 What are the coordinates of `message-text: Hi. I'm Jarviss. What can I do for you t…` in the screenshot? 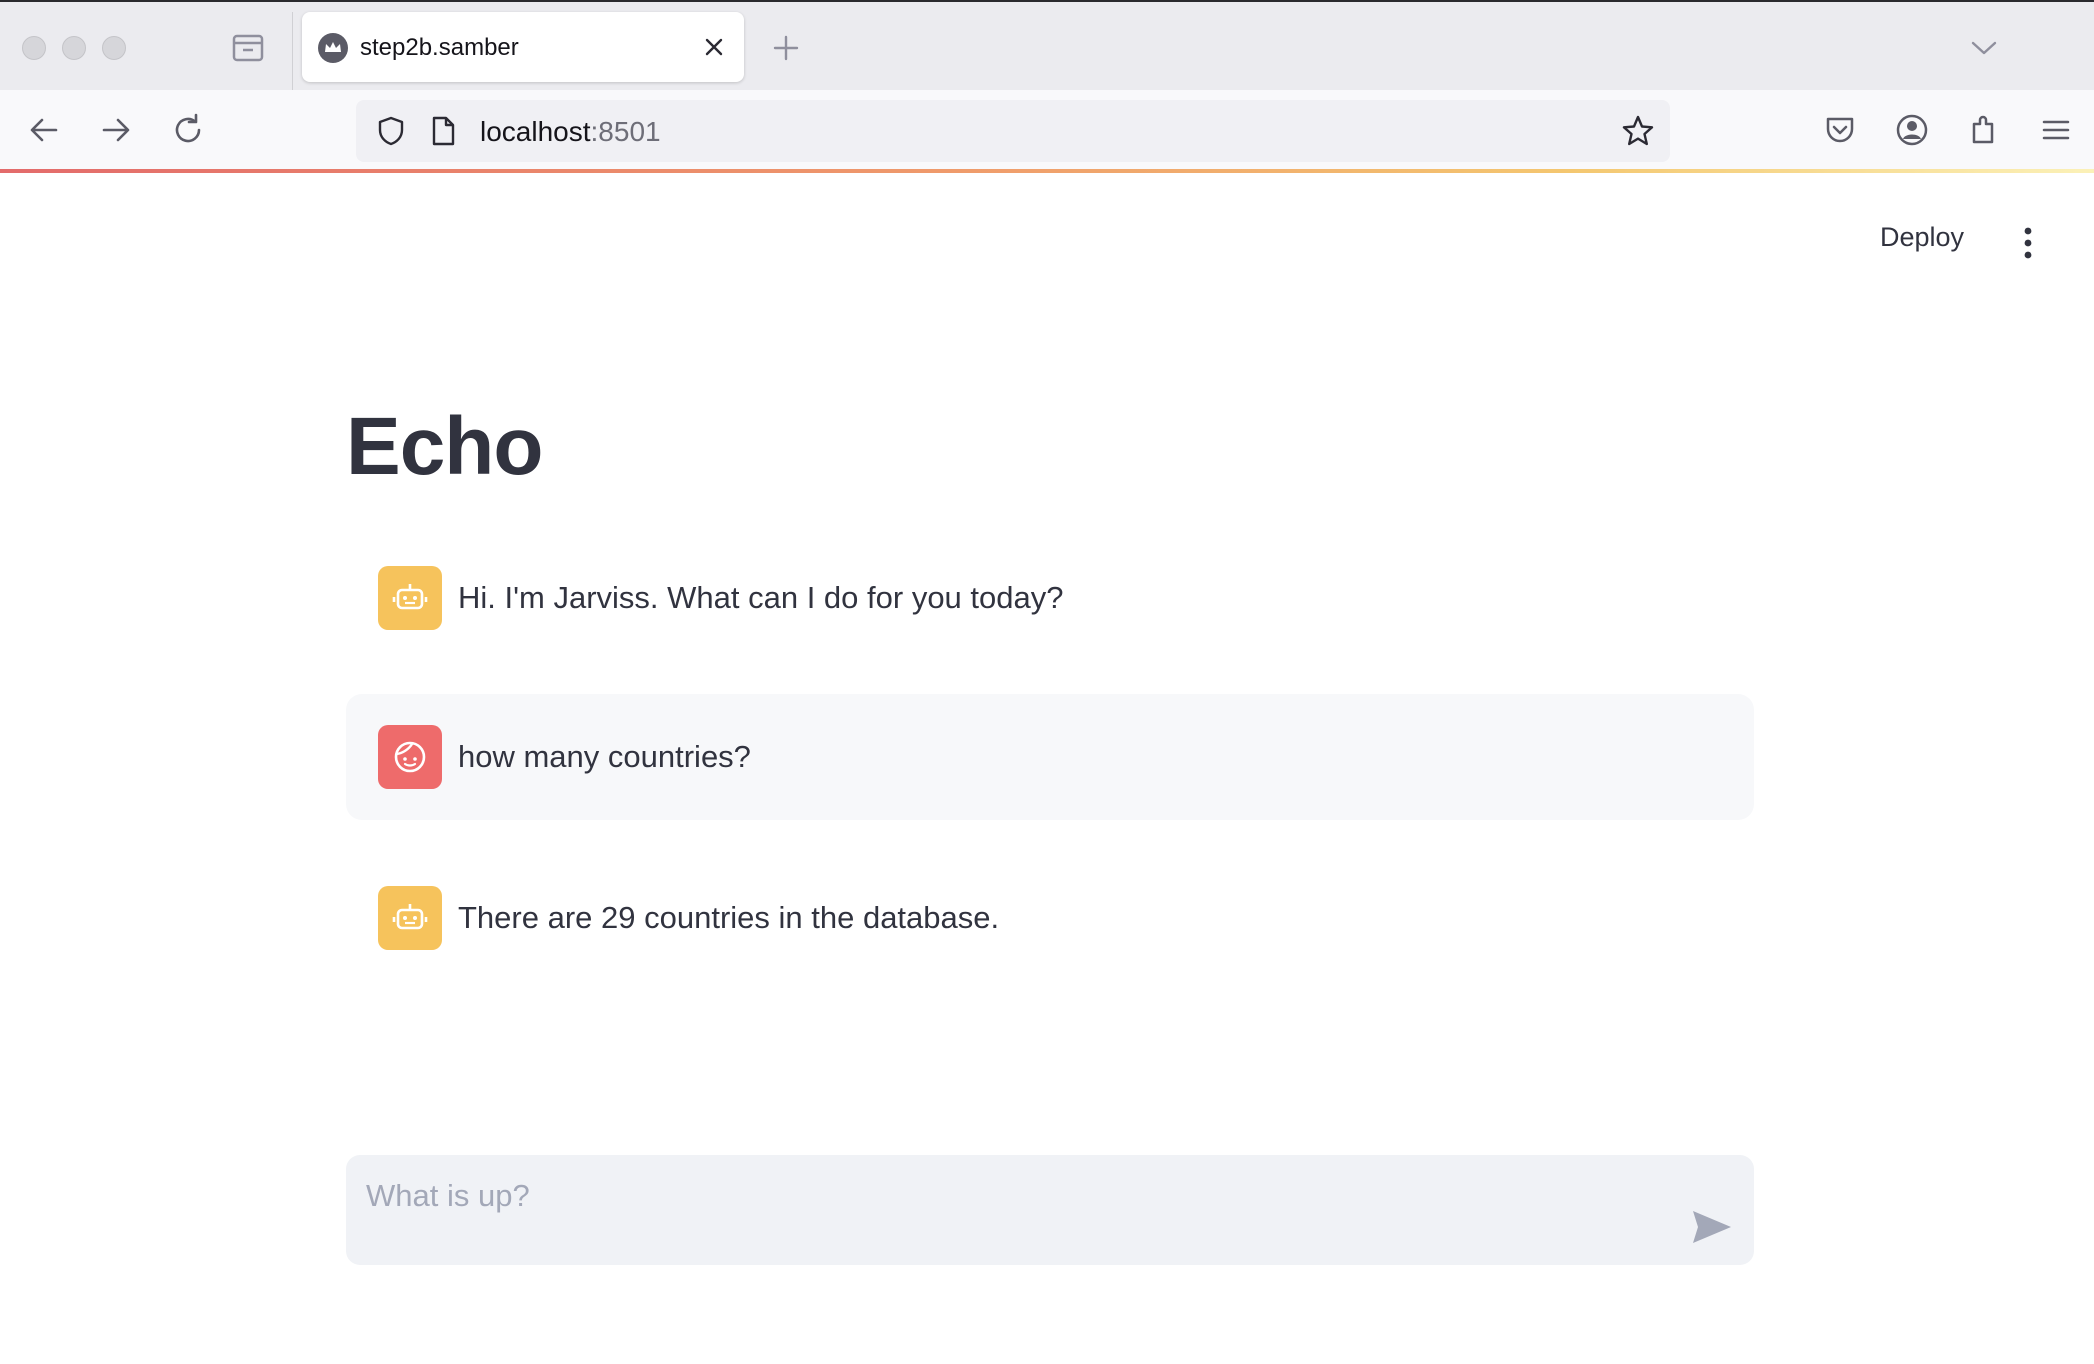 It's located at (761, 597).